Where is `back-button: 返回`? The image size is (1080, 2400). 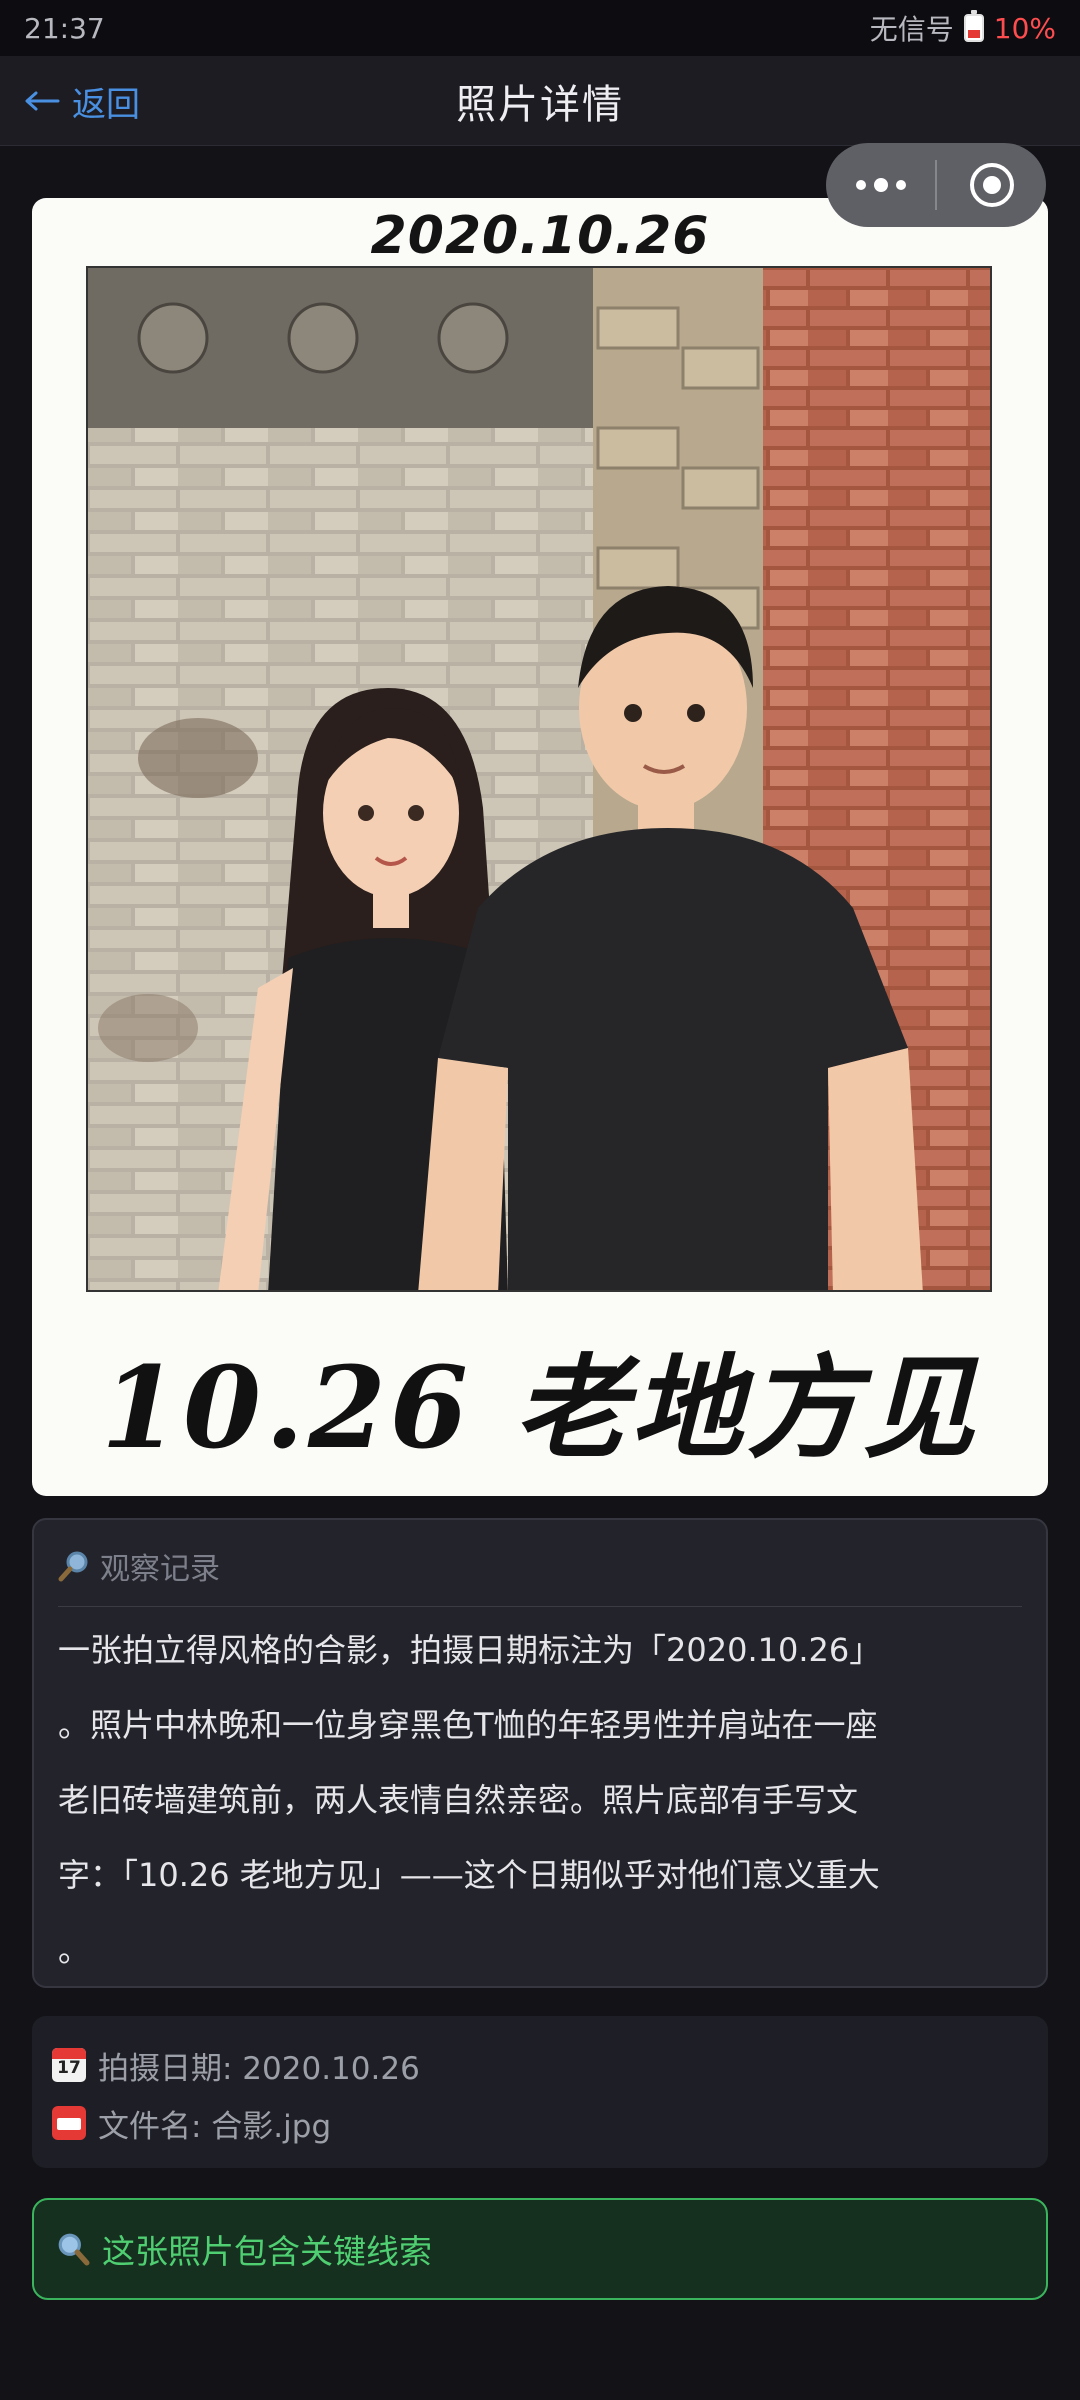 back-button: 返回 is located at coordinates (82, 101).